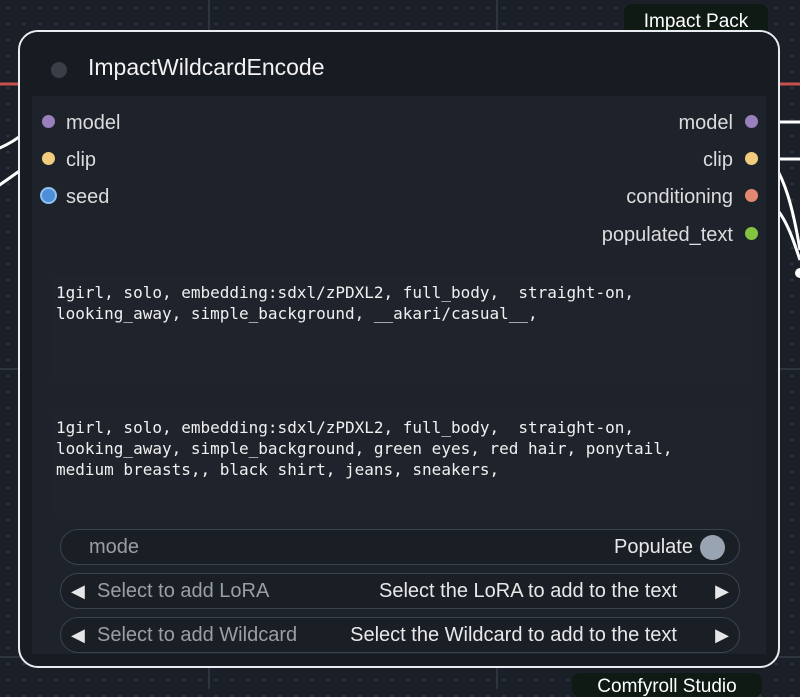 This screenshot has height=697, width=800. I want to click on toggle-knob-icon, so click(712, 547).